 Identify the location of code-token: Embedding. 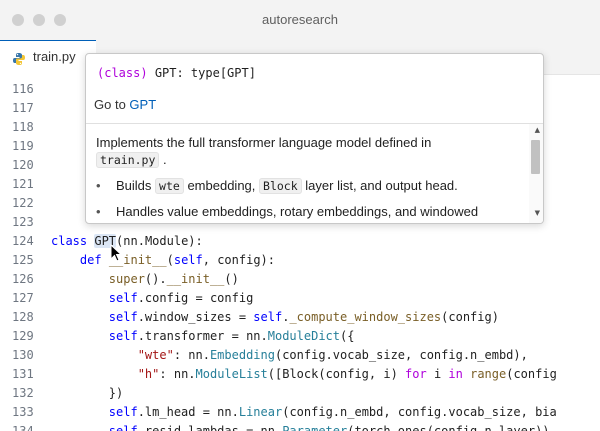
(242, 355).